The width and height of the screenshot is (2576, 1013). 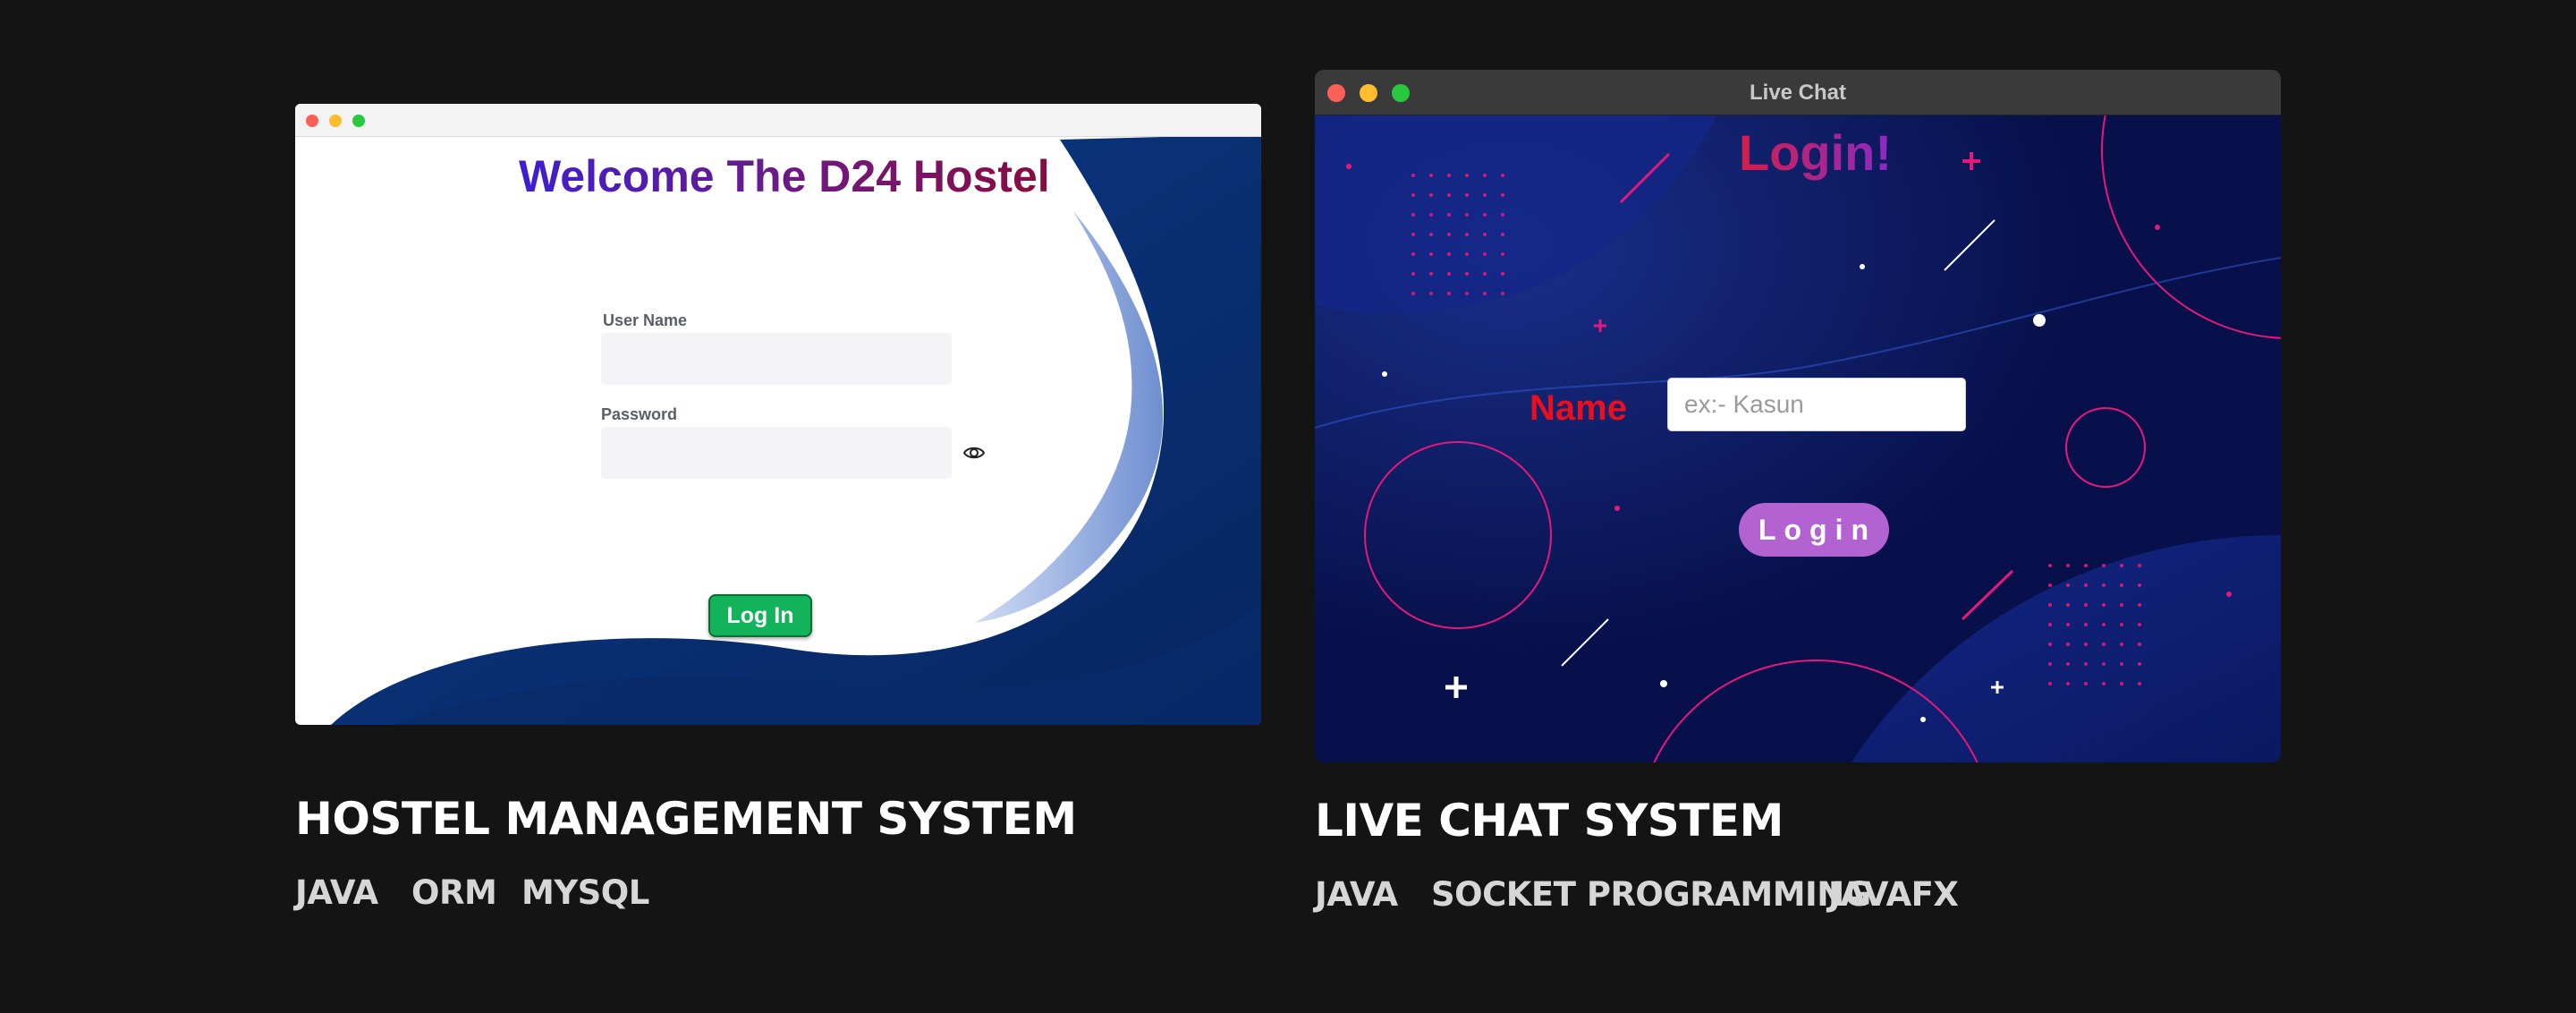 What do you see at coordinates (1549, 821) in the screenshot?
I see `project-title-live-chat: LIVE CHAT SYSTEM` at bounding box center [1549, 821].